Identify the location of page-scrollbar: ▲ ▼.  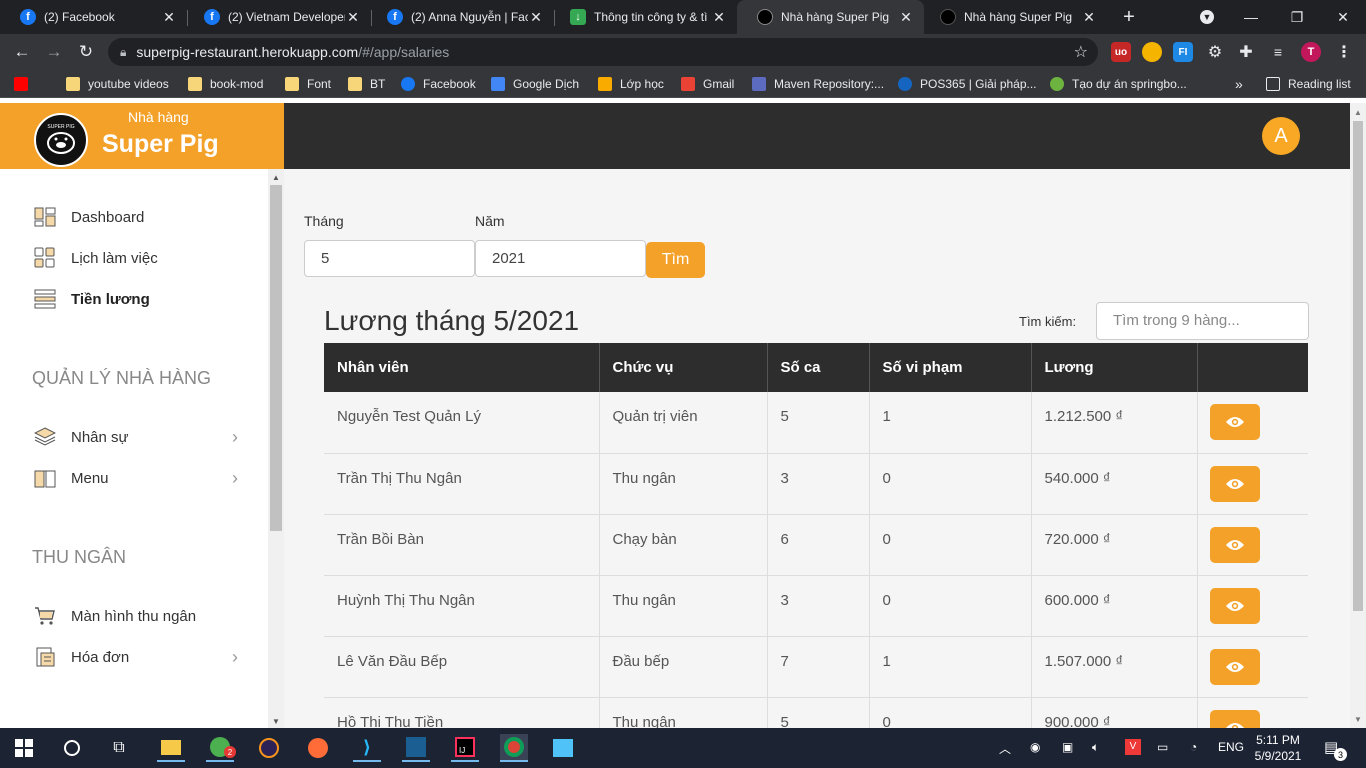
(1358, 415).